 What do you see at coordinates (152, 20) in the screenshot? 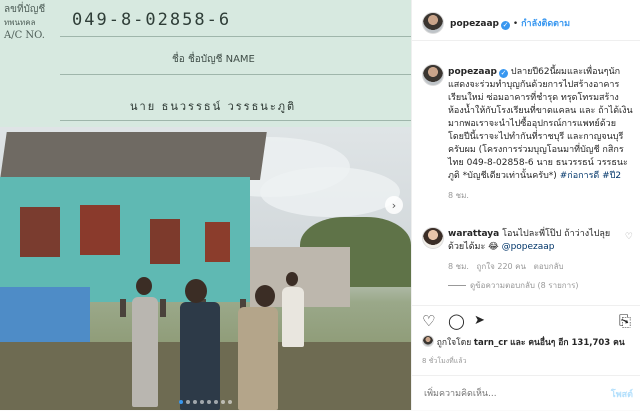
I see `account-number: 049-8-02858-6` at bounding box center [152, 20].